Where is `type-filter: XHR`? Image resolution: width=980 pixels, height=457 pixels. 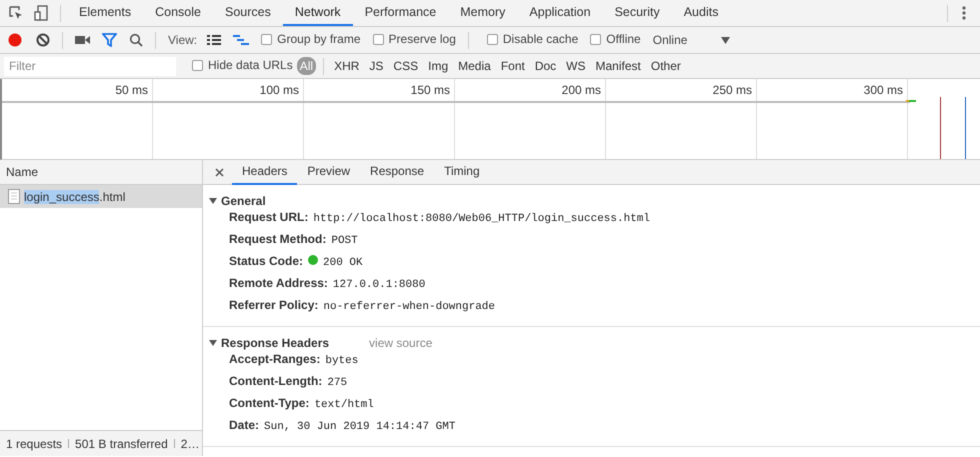
type-filter: XHR is located at coordinates (346, 66).